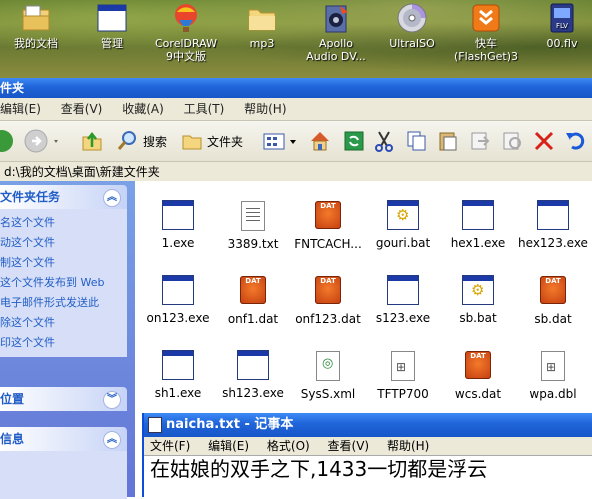 The width and height of the screenshot is (592, 499). What do you see at coordinates (63, 475) in the screenshot?
I see `details-body` at bounding box center [63, 475].